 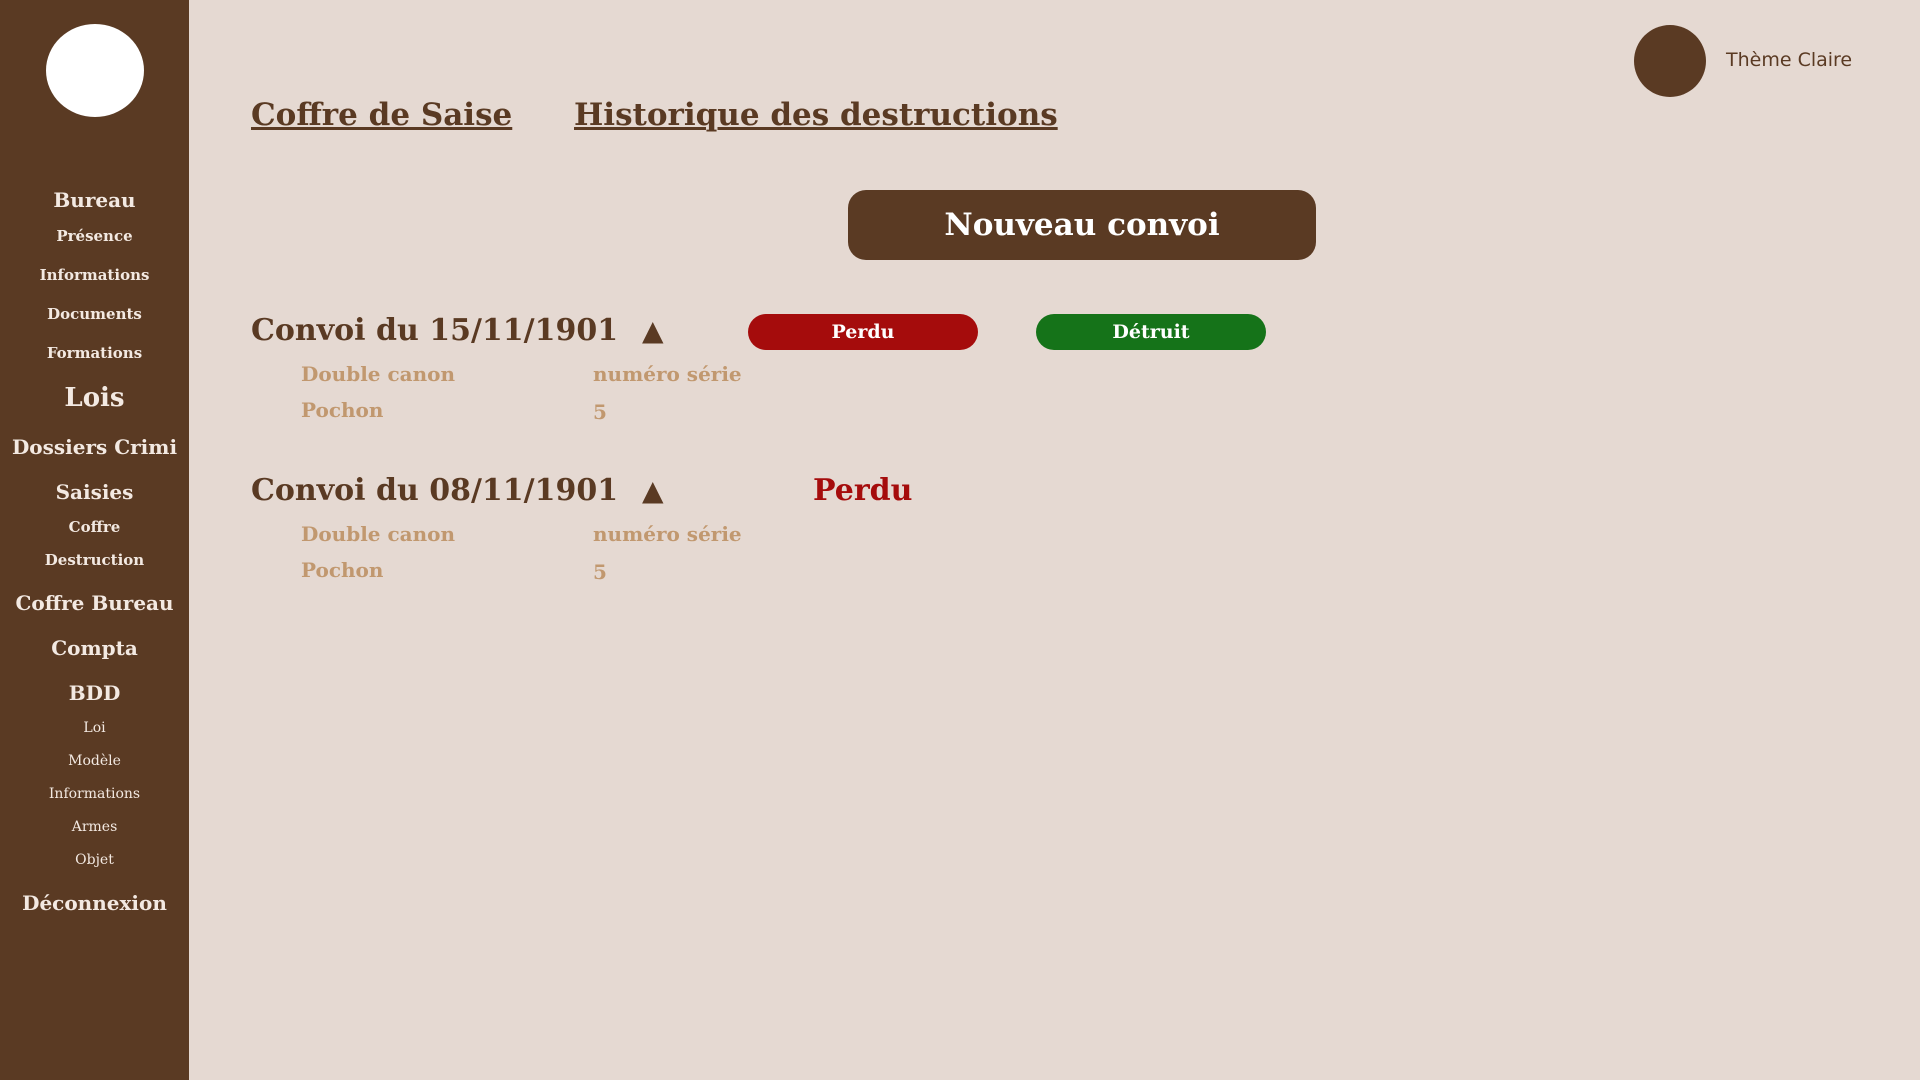 I want to click on nav-destruction: Destruction, so click(x=94, y=560).